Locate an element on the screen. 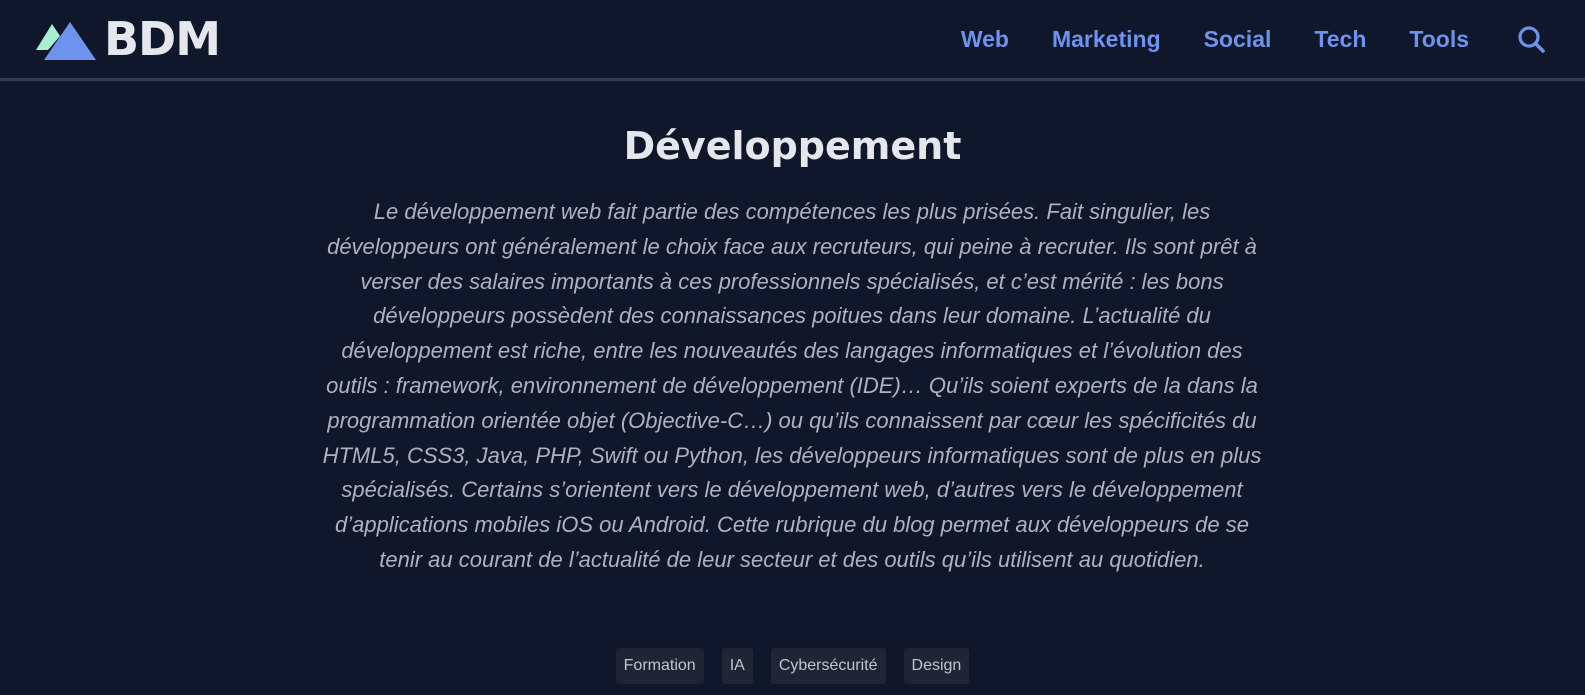 This screenshot has height=695, width=1585. main-nav: Web Marketing Social Tech Tools is located at coordinates (1193, 39).